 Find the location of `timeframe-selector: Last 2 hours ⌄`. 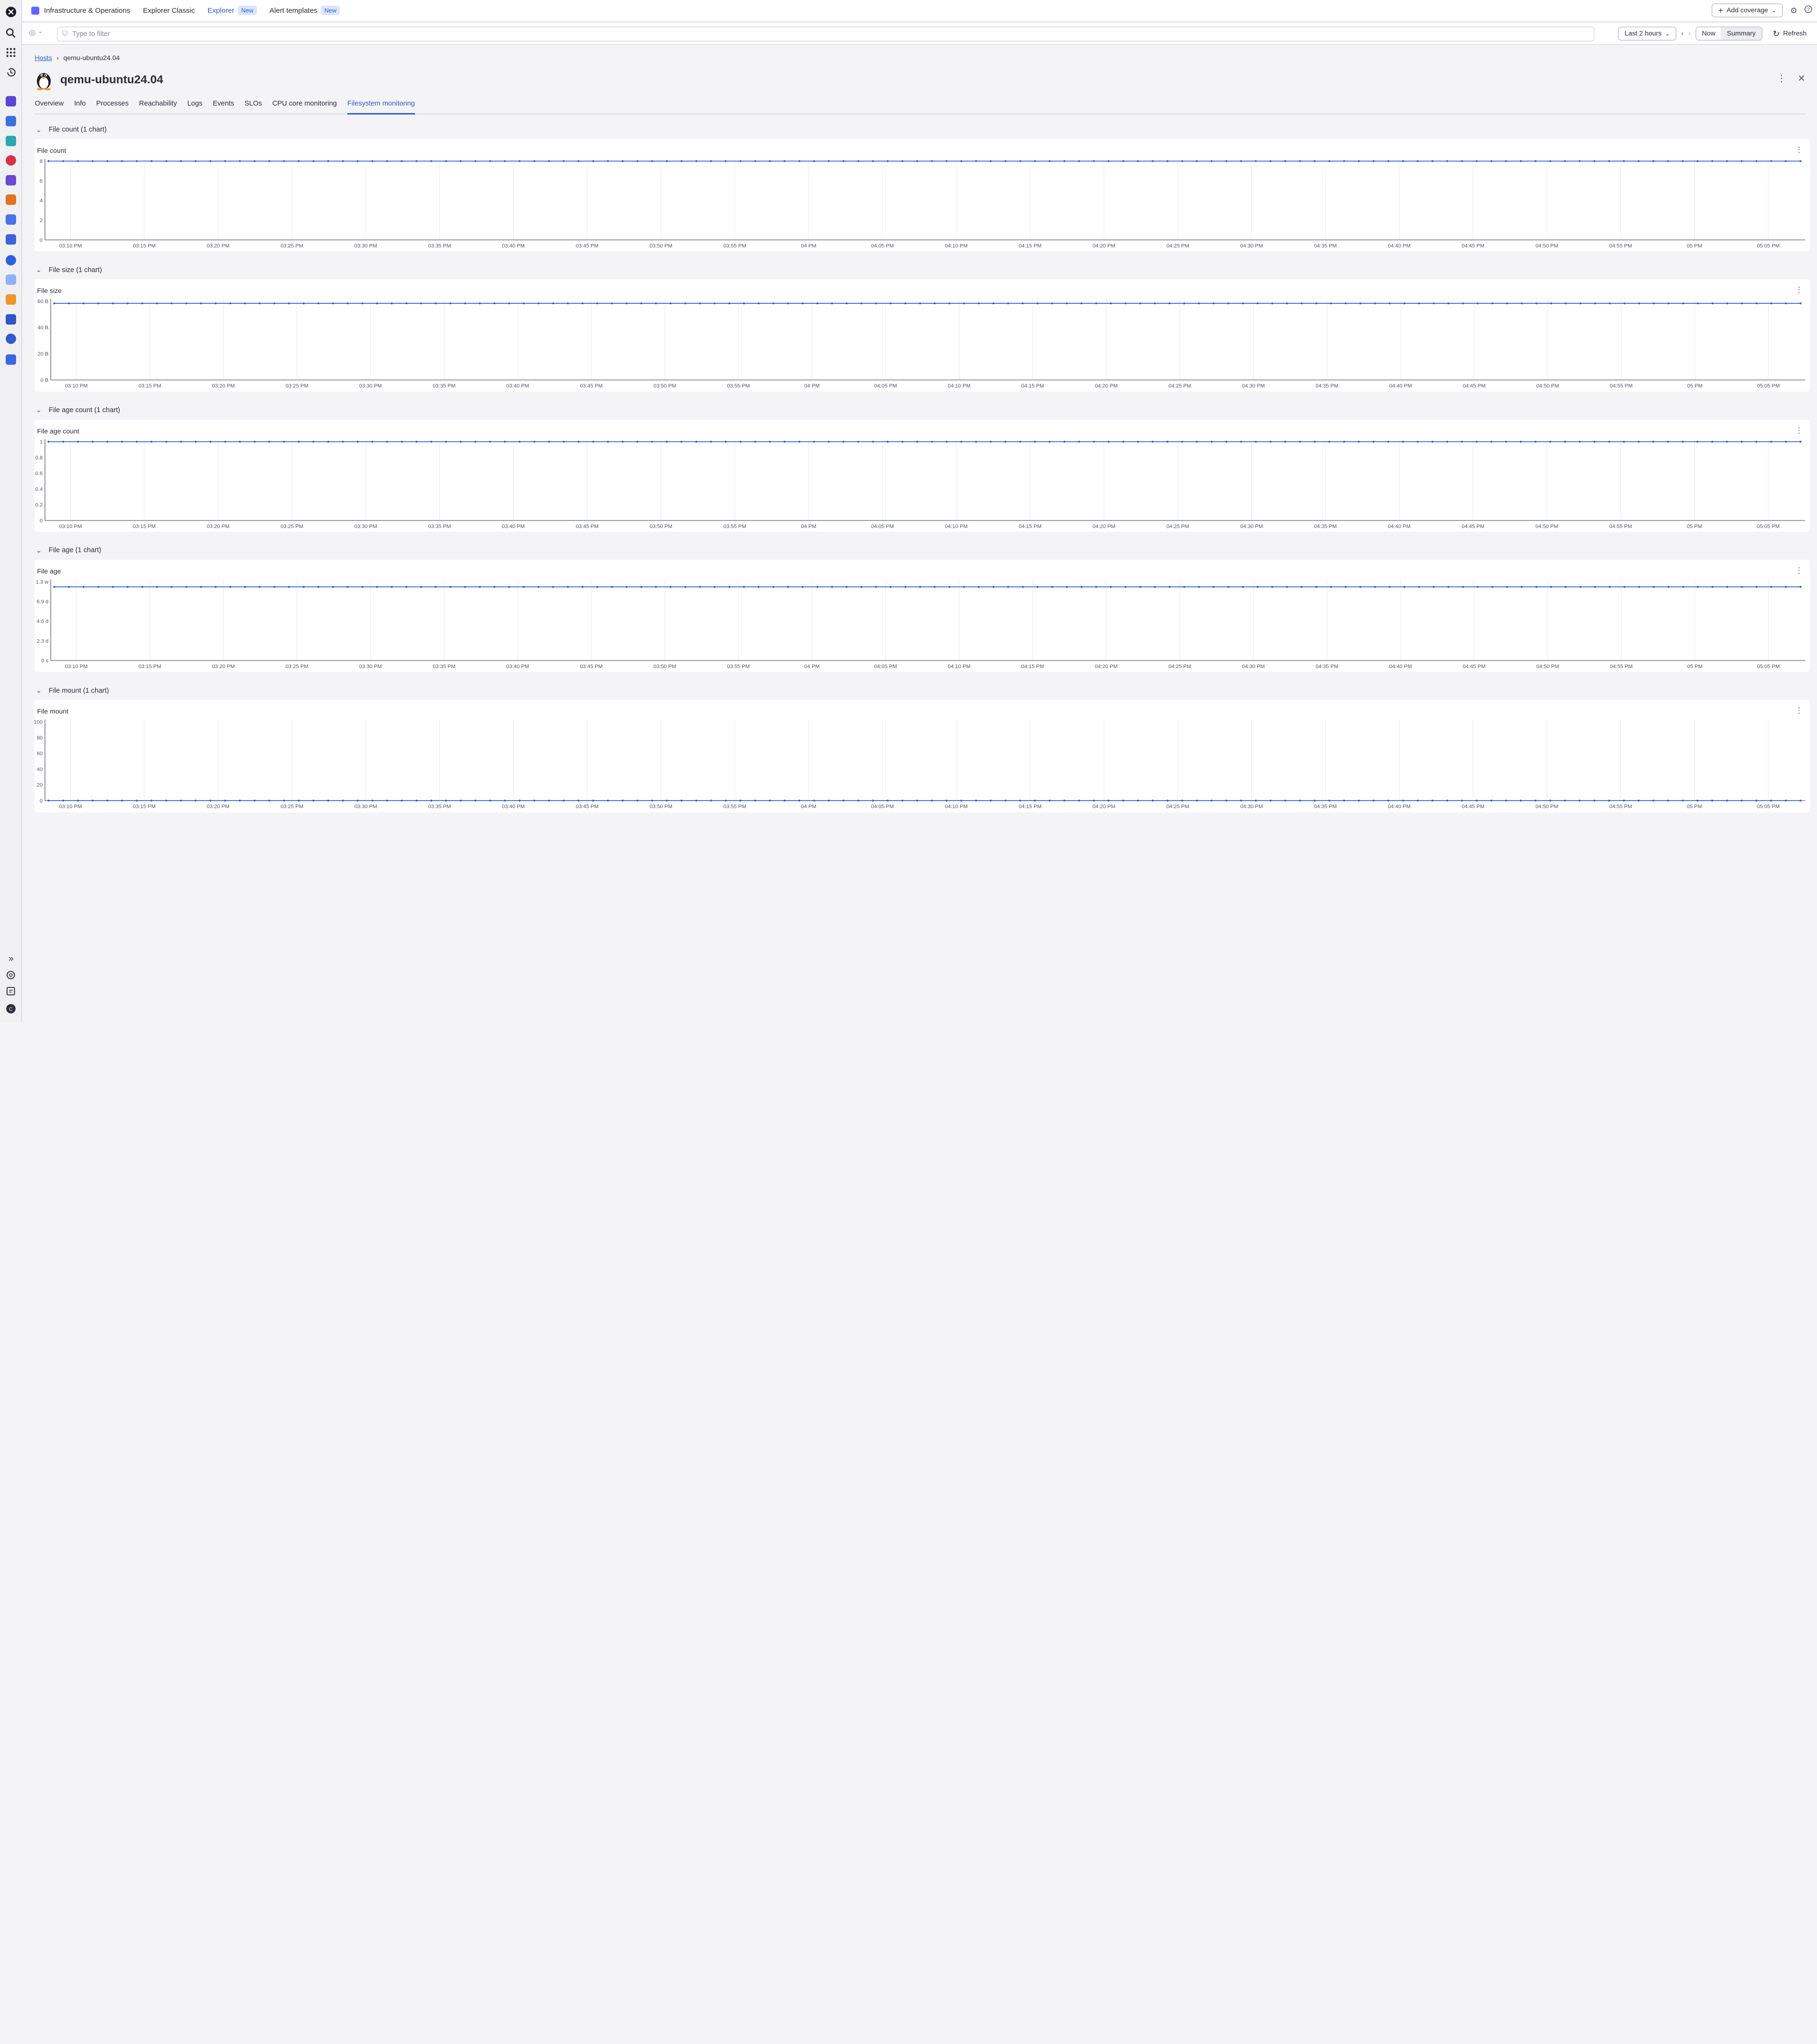

timeframe-selector: Last 2 hours ⌄ is located at coordinates (1647, 33).